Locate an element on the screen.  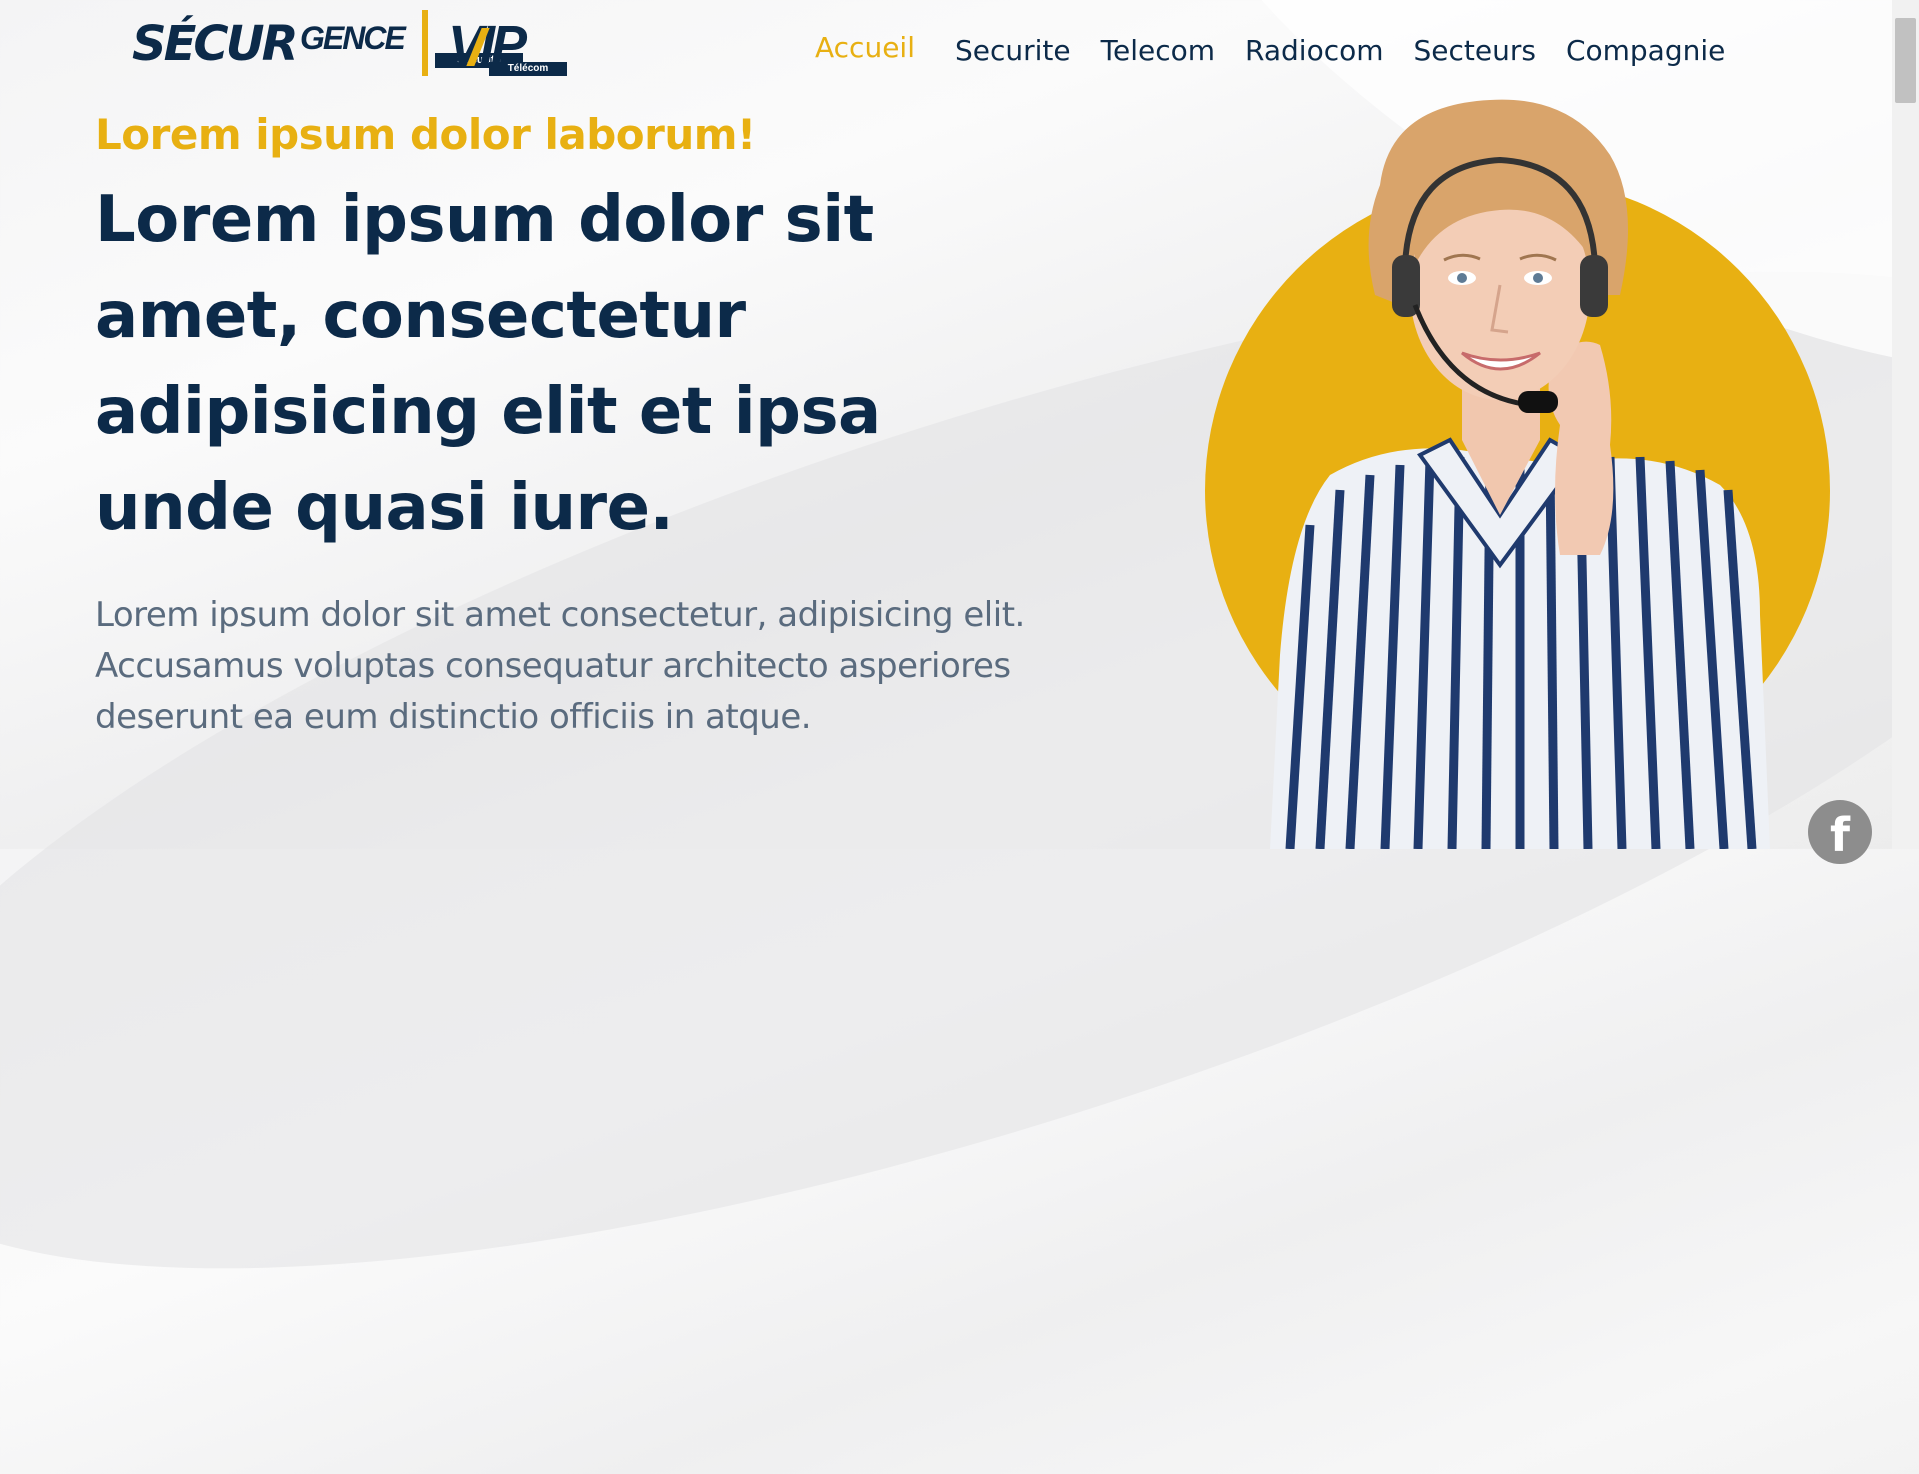
nav-item-compagnie: Compagnie is located at coordinates (1645, 51).